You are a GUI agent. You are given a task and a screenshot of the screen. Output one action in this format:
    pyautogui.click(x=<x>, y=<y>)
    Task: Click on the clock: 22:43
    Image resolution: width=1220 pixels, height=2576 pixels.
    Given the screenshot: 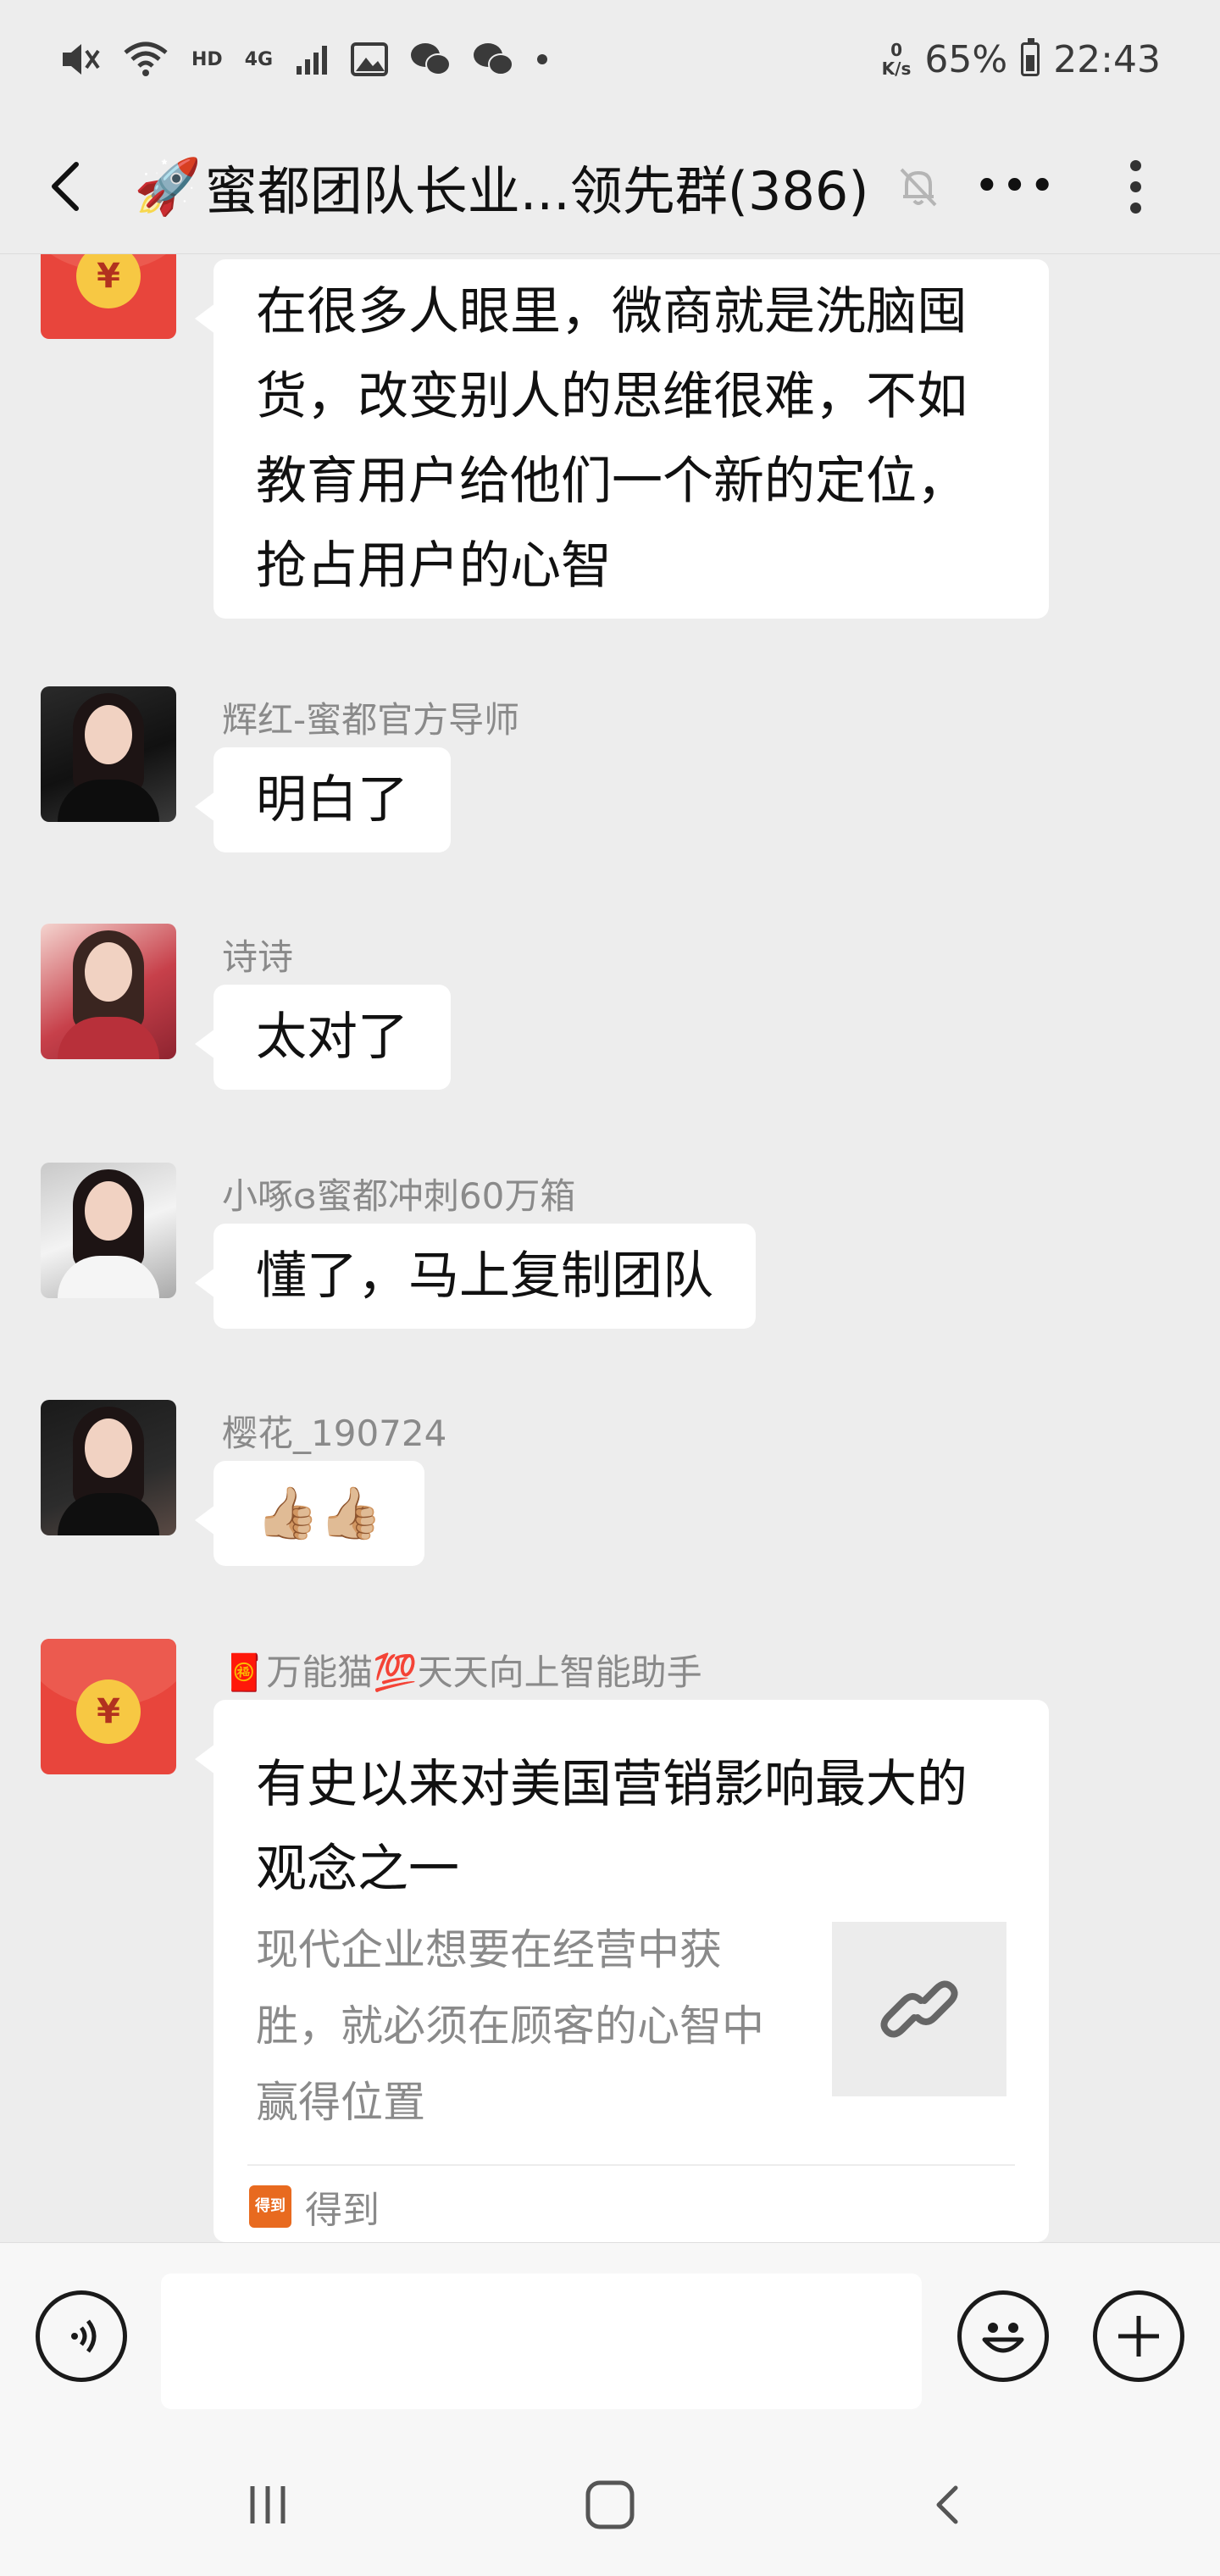 What is the action you would take?
    pyautogui.click(x=1107, y=59)
    